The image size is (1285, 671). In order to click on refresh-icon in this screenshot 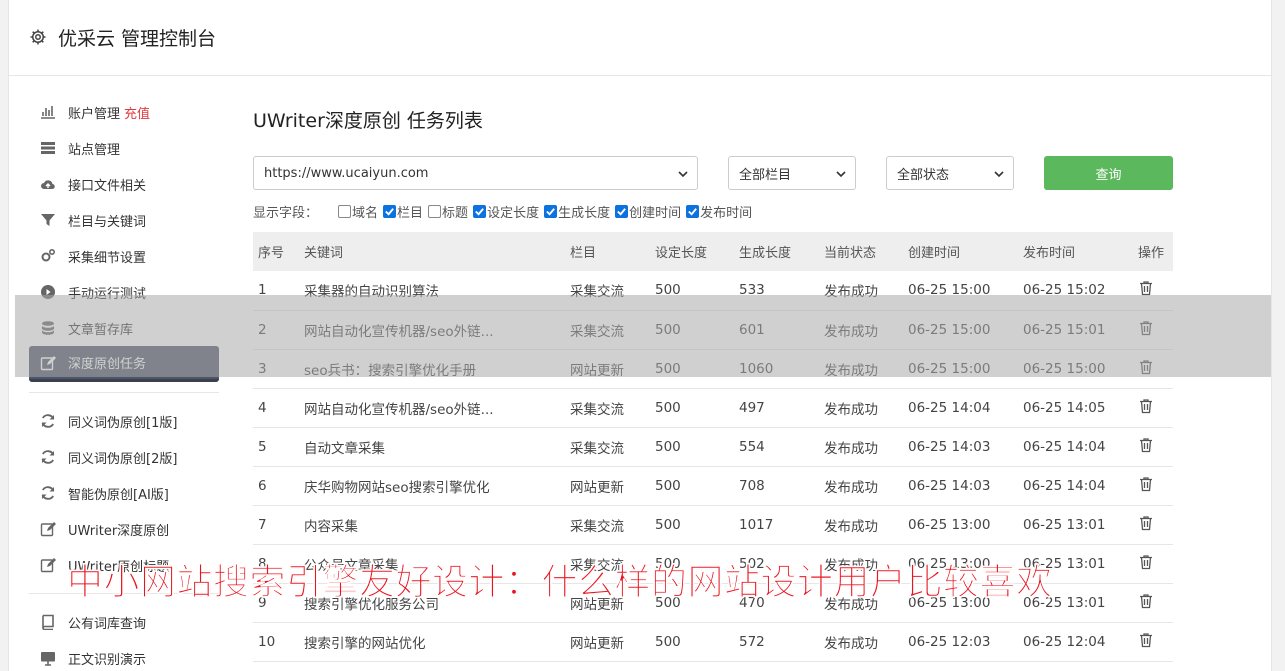, I will do `click(48, 493)`.